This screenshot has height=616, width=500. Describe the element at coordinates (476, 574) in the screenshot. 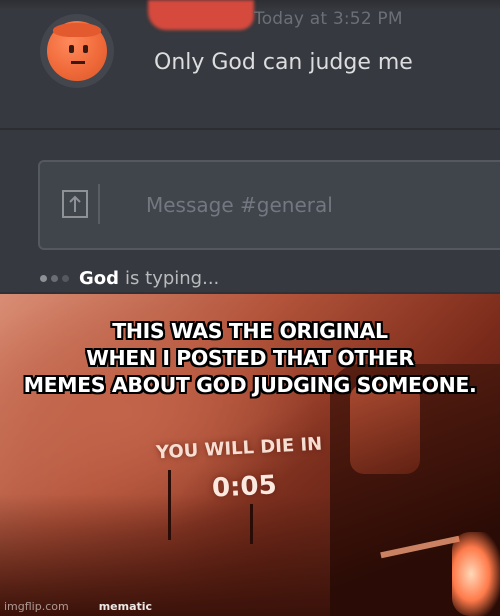

I see `truck-headlight` at that location.